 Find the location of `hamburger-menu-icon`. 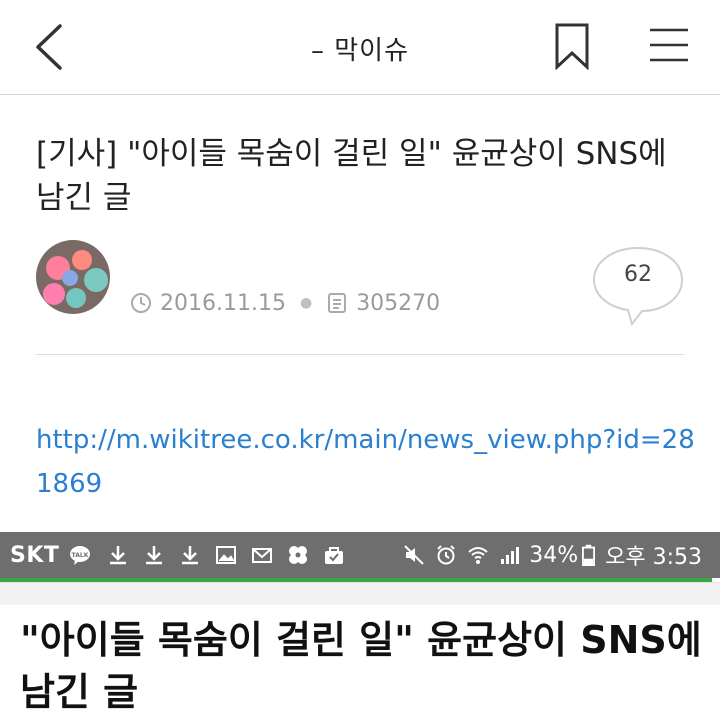

hamburger-menu-icon is located at coordinates (669, 45).